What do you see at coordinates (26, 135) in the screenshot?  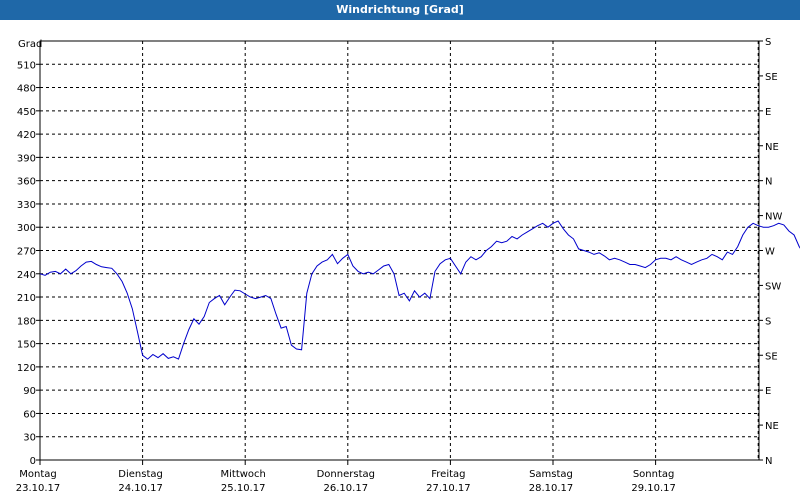 I see `left-tick-label: 420` at bounding box center [26, 135].